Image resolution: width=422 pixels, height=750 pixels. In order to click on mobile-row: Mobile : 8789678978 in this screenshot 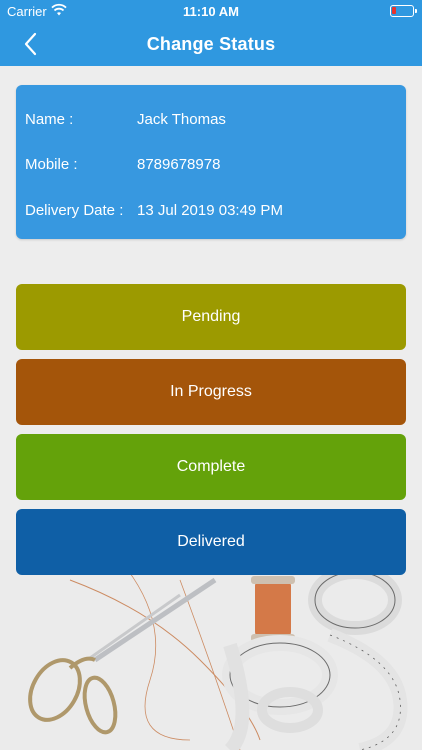, I will do `click(211, 166)`.